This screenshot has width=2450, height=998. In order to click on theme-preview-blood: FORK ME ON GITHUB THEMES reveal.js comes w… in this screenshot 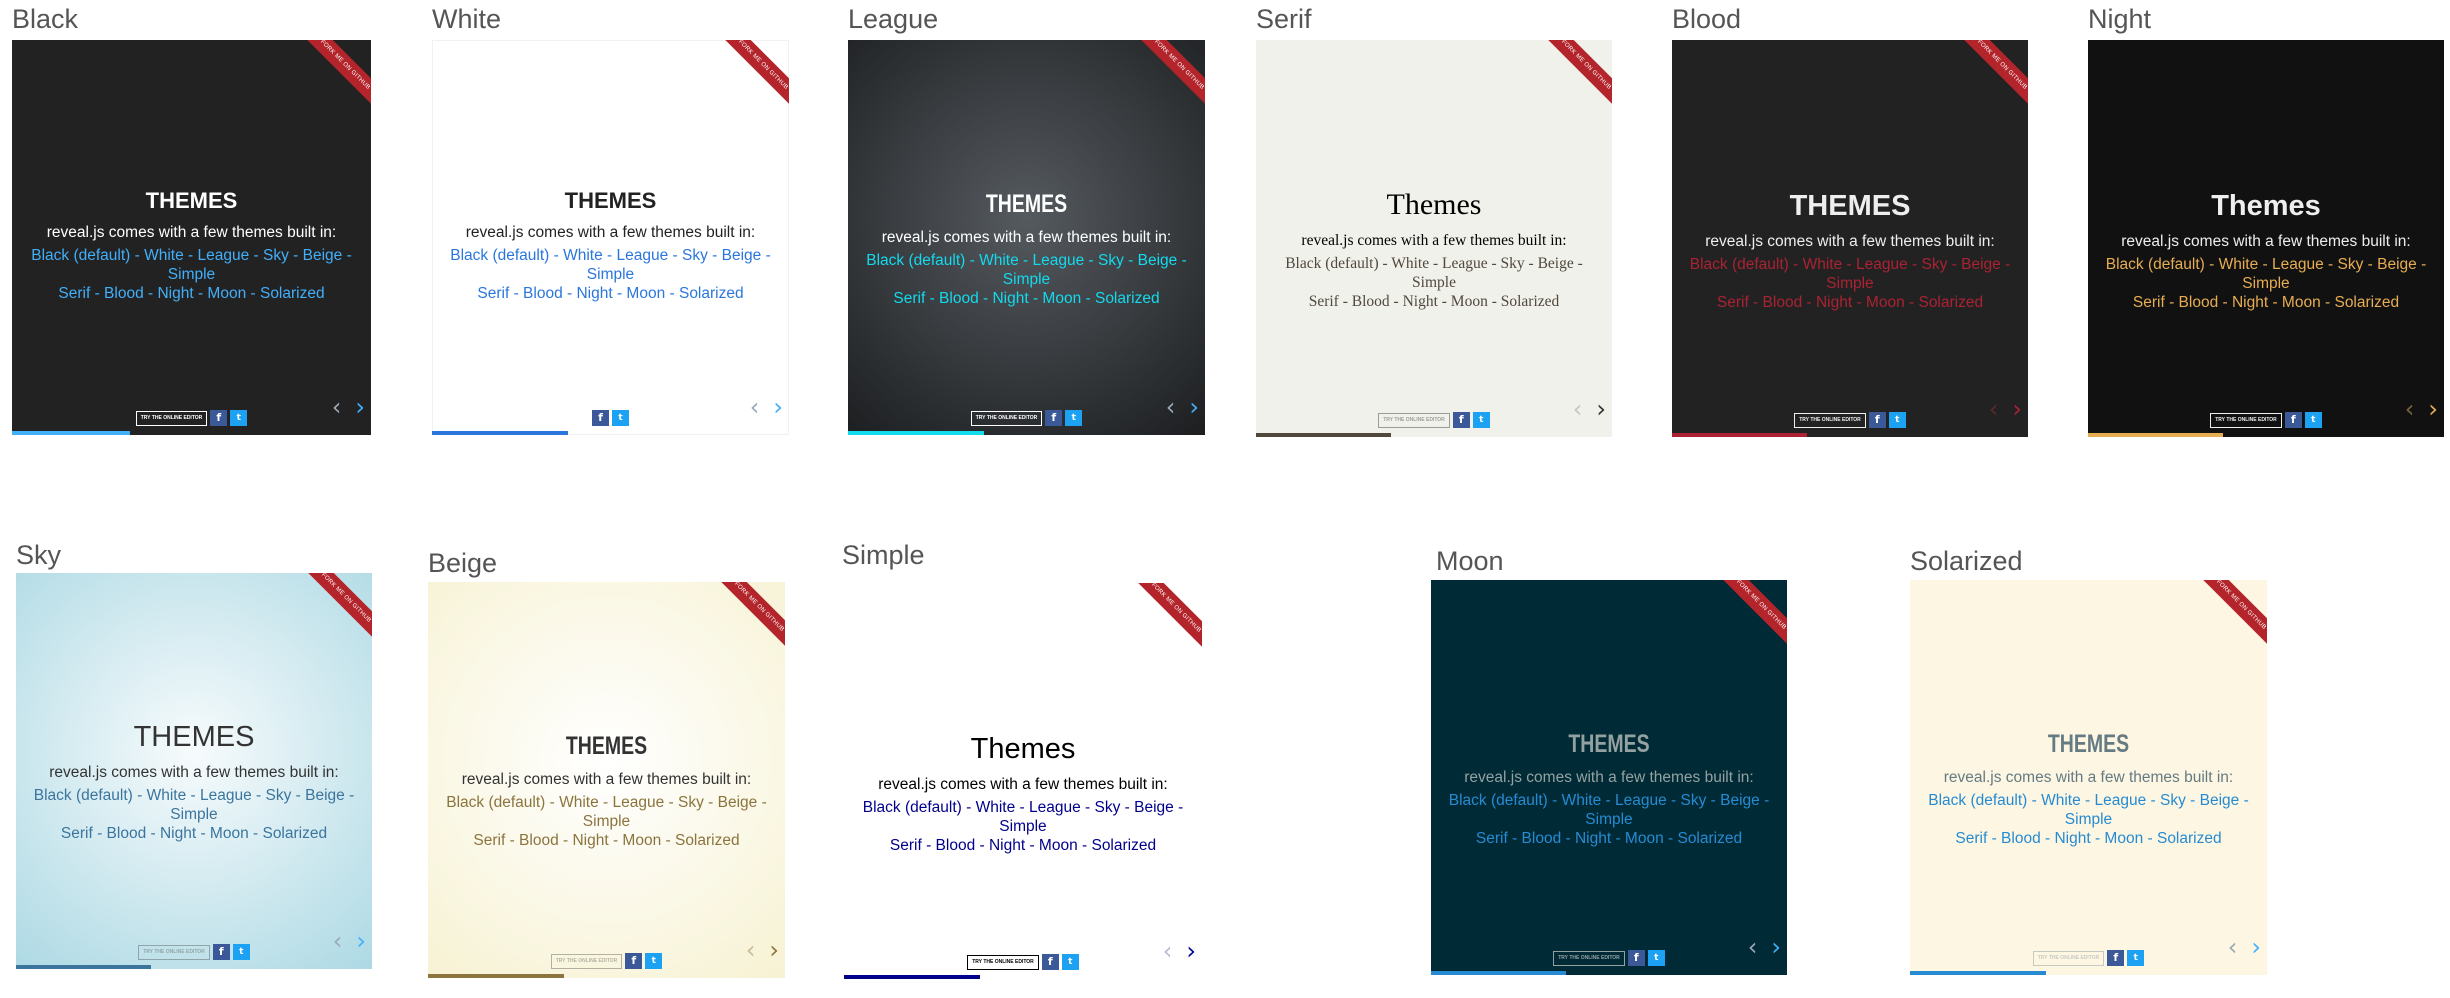, I will do `click(1850, 238)`.